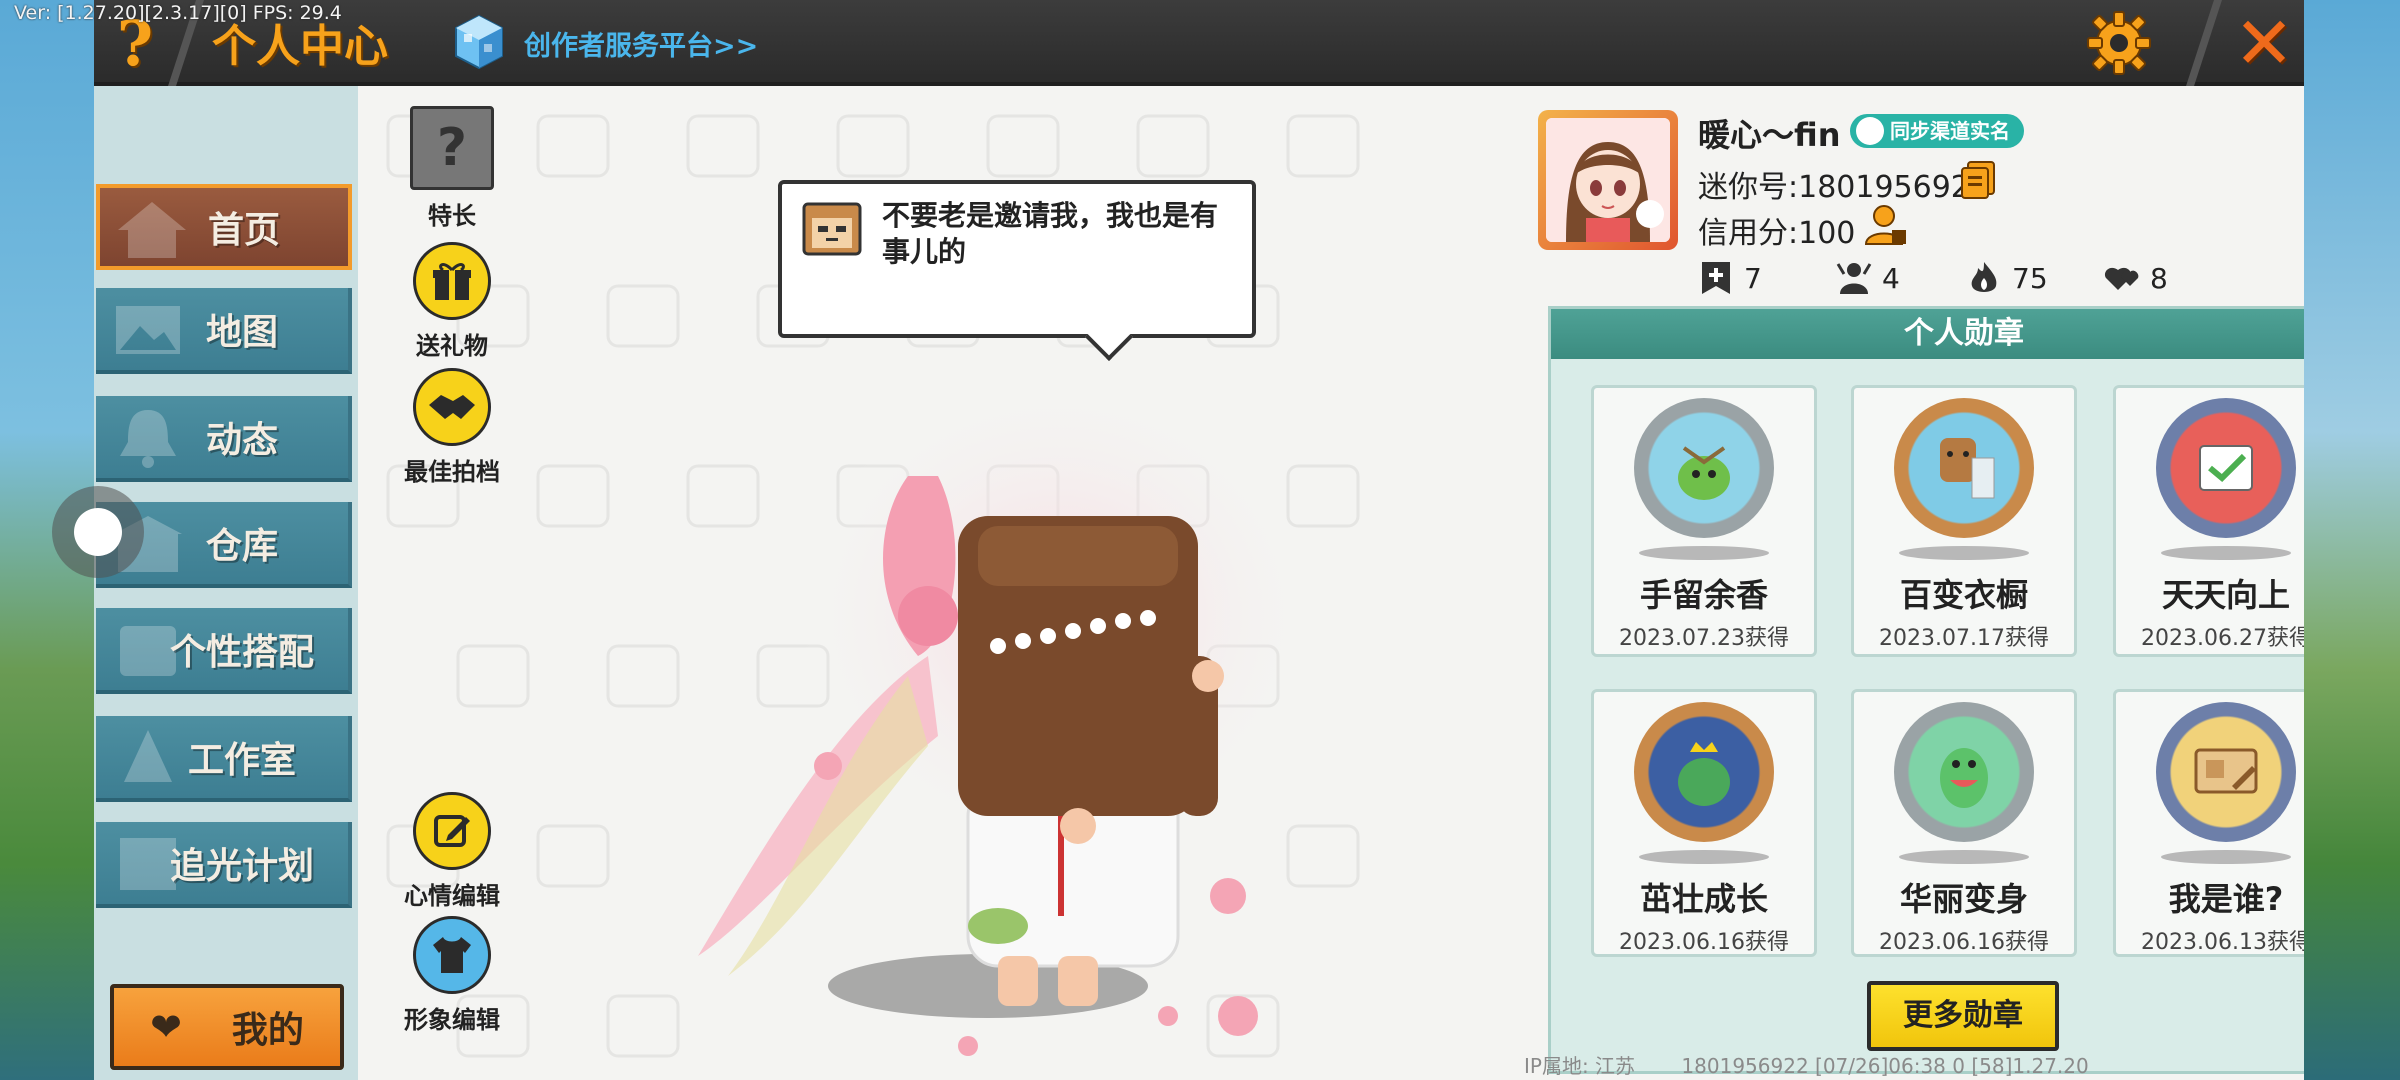 The height and width of the screenshot is (1080, 2400). Describe the element at coordinates (2121, 278) in the screenshot. I see `hearts-icon` at that location.